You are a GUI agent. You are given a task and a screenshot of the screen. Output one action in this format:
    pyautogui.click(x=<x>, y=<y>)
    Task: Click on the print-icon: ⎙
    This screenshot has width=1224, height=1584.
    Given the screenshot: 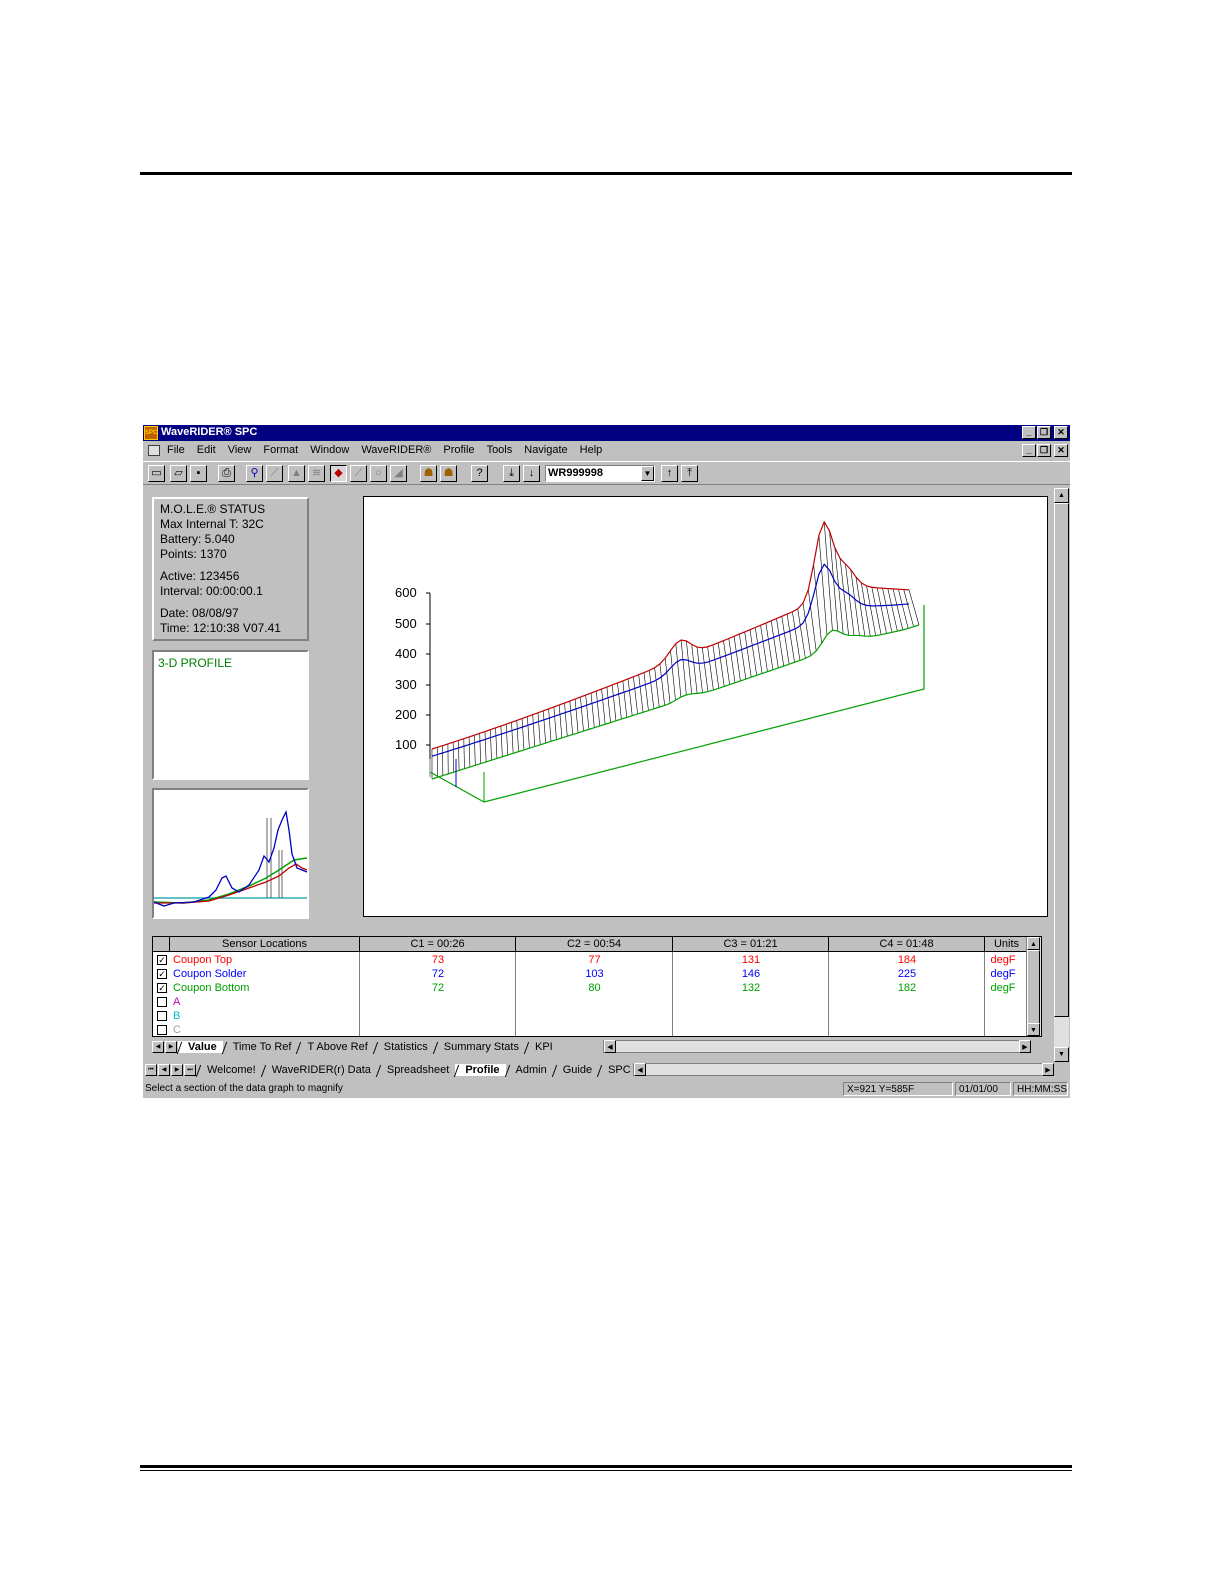 What is the action you would take?
    pyautogui.click(x=226, y=473)
    